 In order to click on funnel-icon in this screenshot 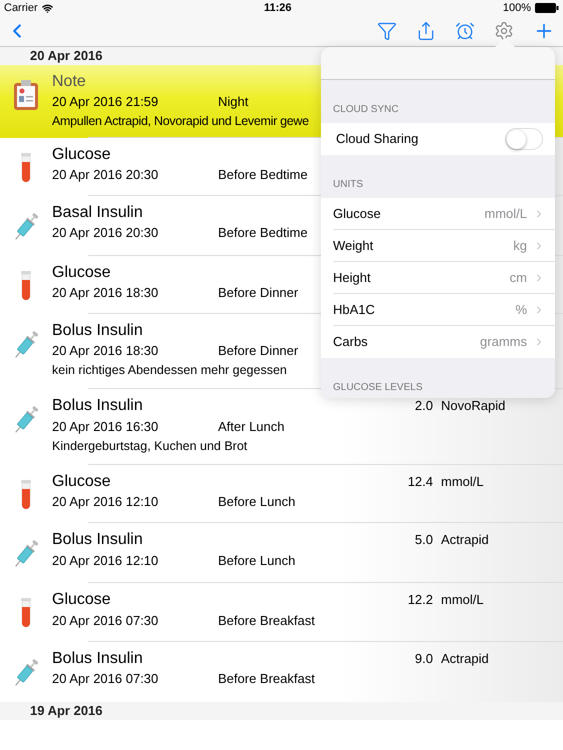, I will do `click(387, 31)`.